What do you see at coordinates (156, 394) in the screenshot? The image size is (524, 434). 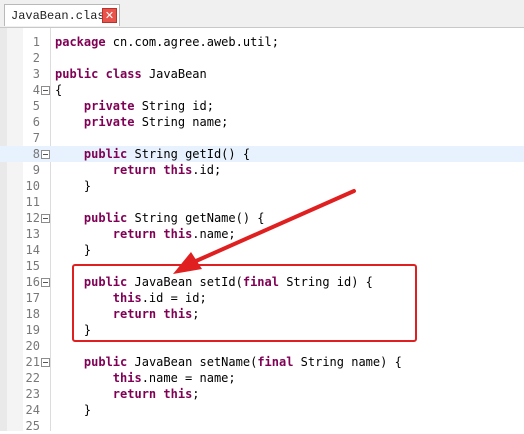 I see `code-text: return this;` at bounding box center [156, 394].